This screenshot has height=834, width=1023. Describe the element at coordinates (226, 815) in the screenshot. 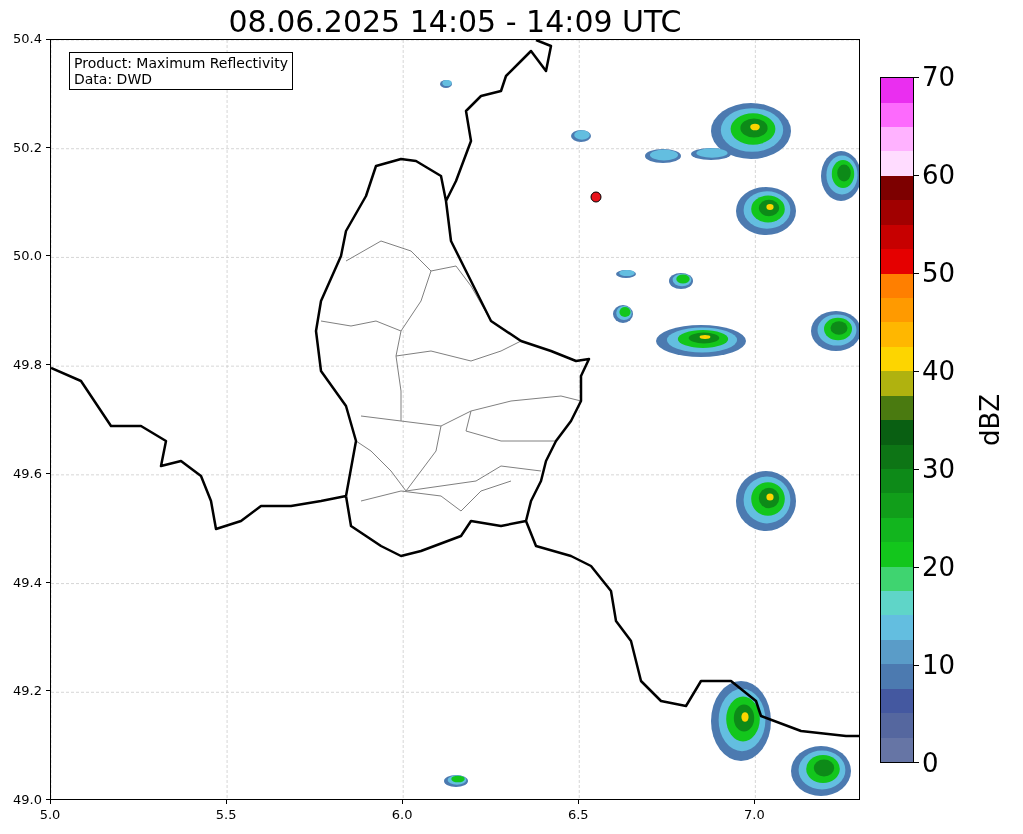

I see `x-tick-label: 5.5` at that location.